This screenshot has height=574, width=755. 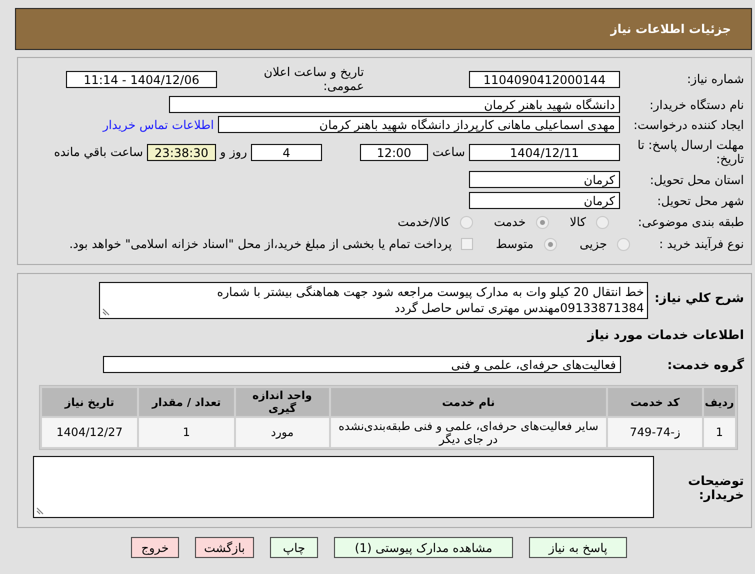 What do you see at coordinates (715, 79) in the screenshot?
I see `field-label: شماره نیاز:` at bounding box center [715, 79].